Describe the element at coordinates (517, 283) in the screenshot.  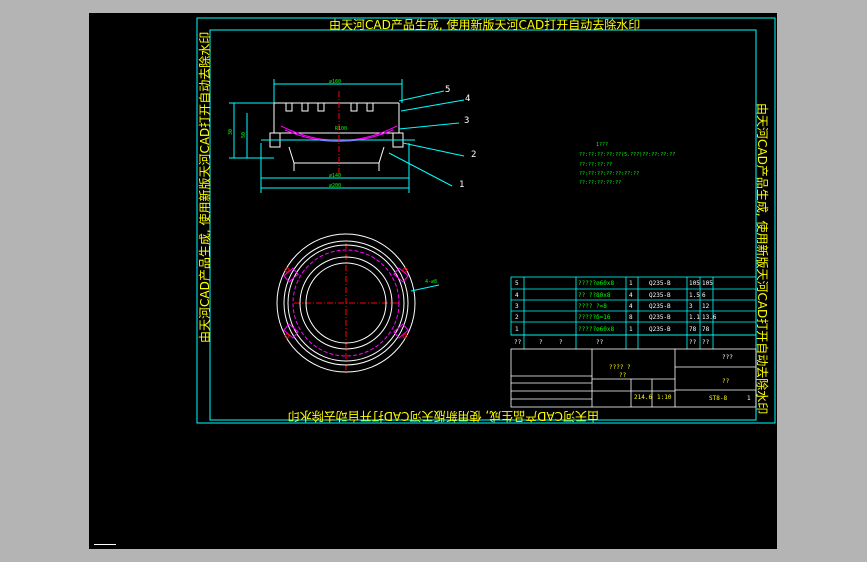
I see `part-no: 5` at that location.